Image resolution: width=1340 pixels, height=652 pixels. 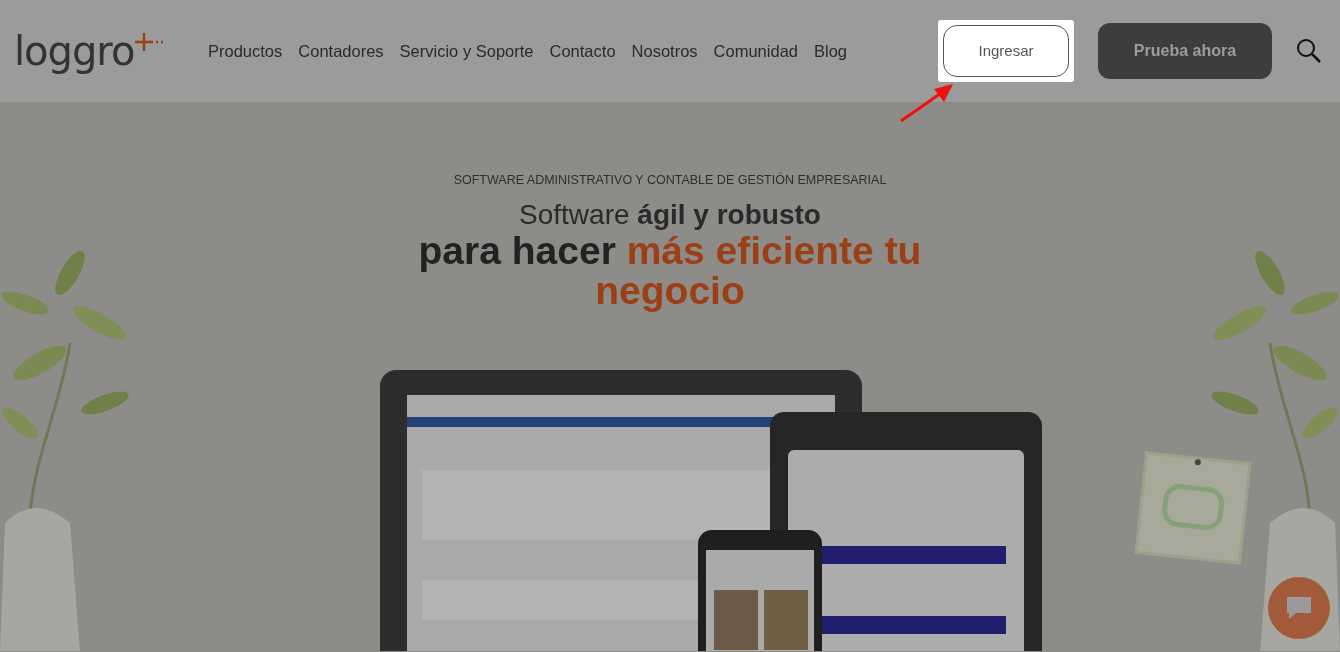 What do you see at coordinates (1185, 51) in the screenshot?
I see `trial-button: Prueba ahora` at bounding box center [1185, 51].